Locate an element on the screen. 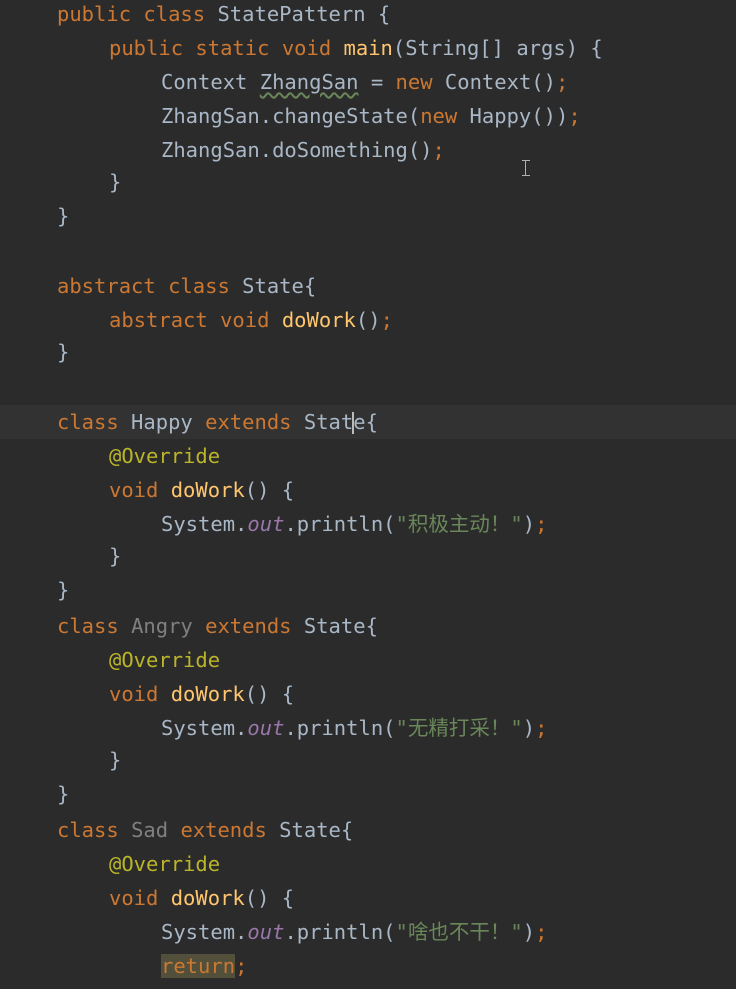 Image resolution: width=736 pixels, height=989 pixels. code-text: Context() is located at coordinates (494, 82).